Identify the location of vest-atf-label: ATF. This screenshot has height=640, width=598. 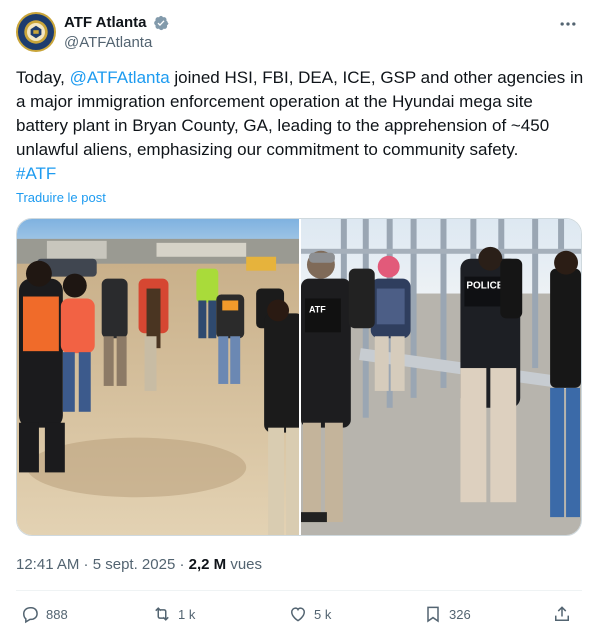
(317, 309).